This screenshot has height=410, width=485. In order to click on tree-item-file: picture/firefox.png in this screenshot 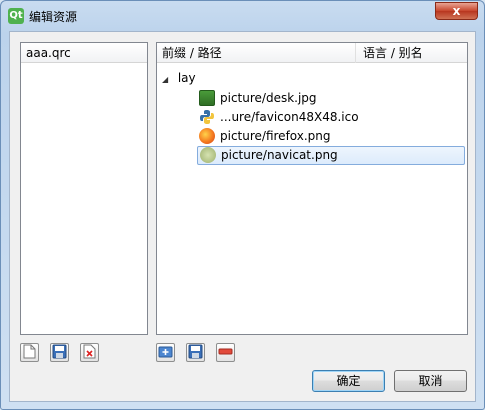, I will do `click(331, 136)`.